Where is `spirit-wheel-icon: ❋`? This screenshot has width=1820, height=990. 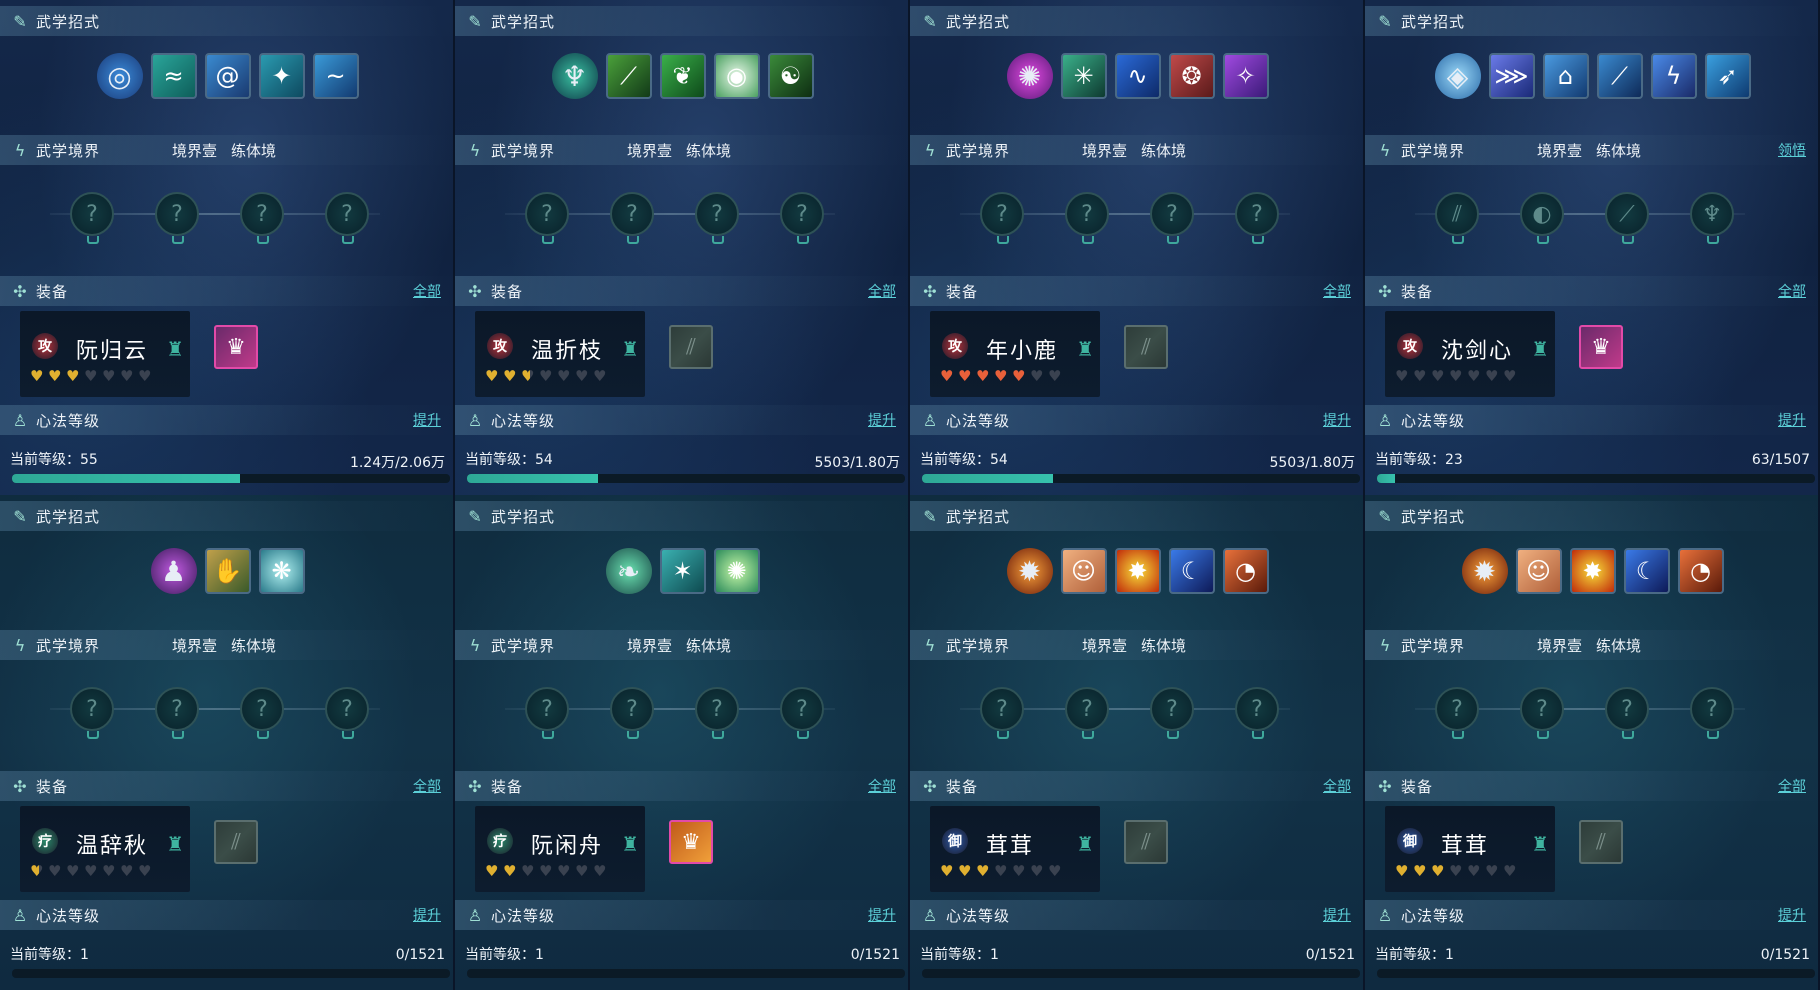 spirit-wheel-icon: ❋ is located at coordinates (281, 571).